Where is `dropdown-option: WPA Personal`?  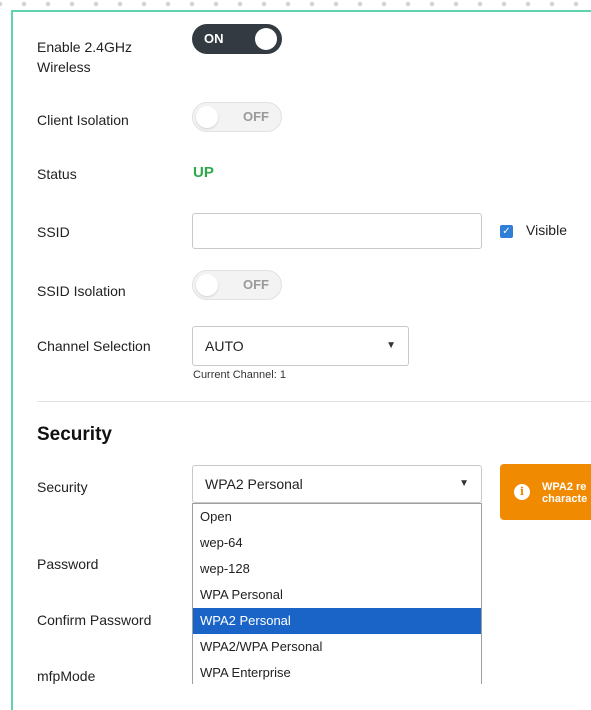 dropdown-option: WPA Personal is located at coordinates (337, 595).